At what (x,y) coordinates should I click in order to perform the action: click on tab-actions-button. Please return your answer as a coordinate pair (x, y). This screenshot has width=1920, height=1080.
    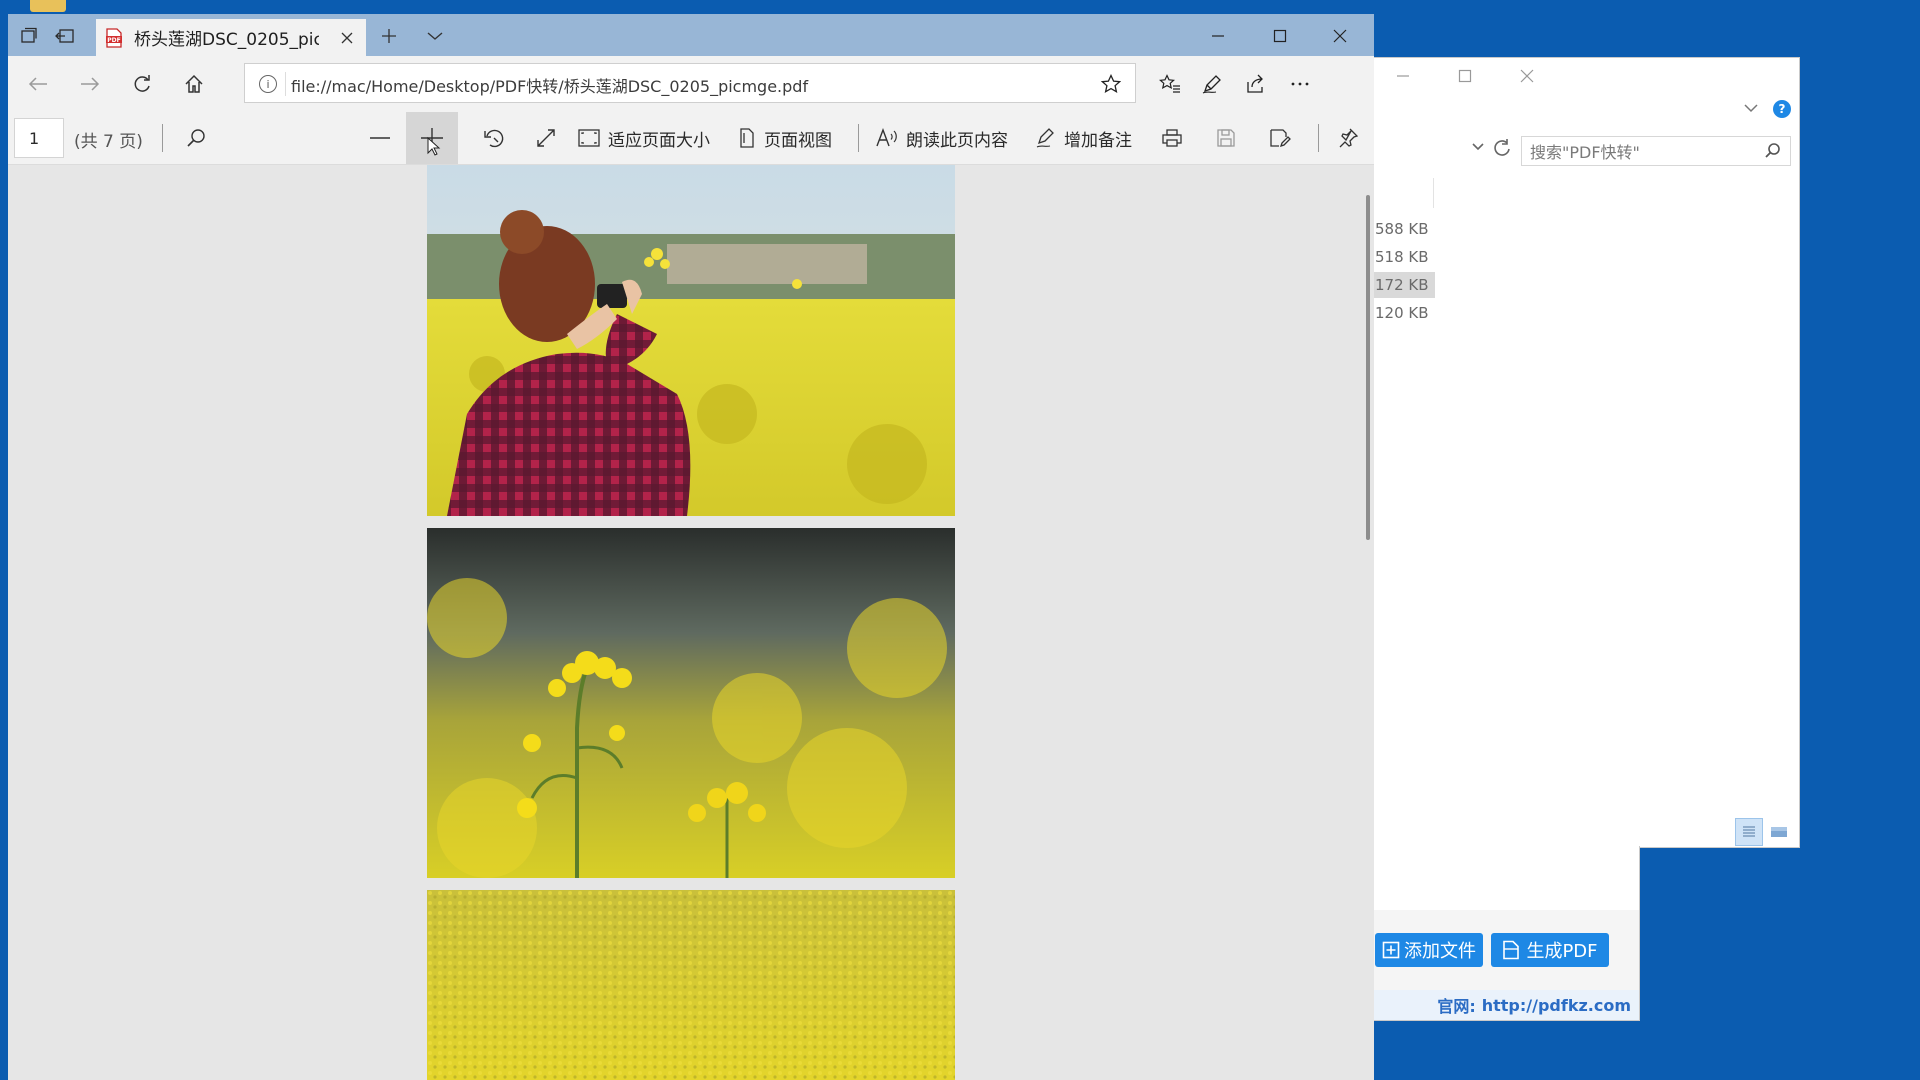
    Looking at the image, I should click on (29, 36).